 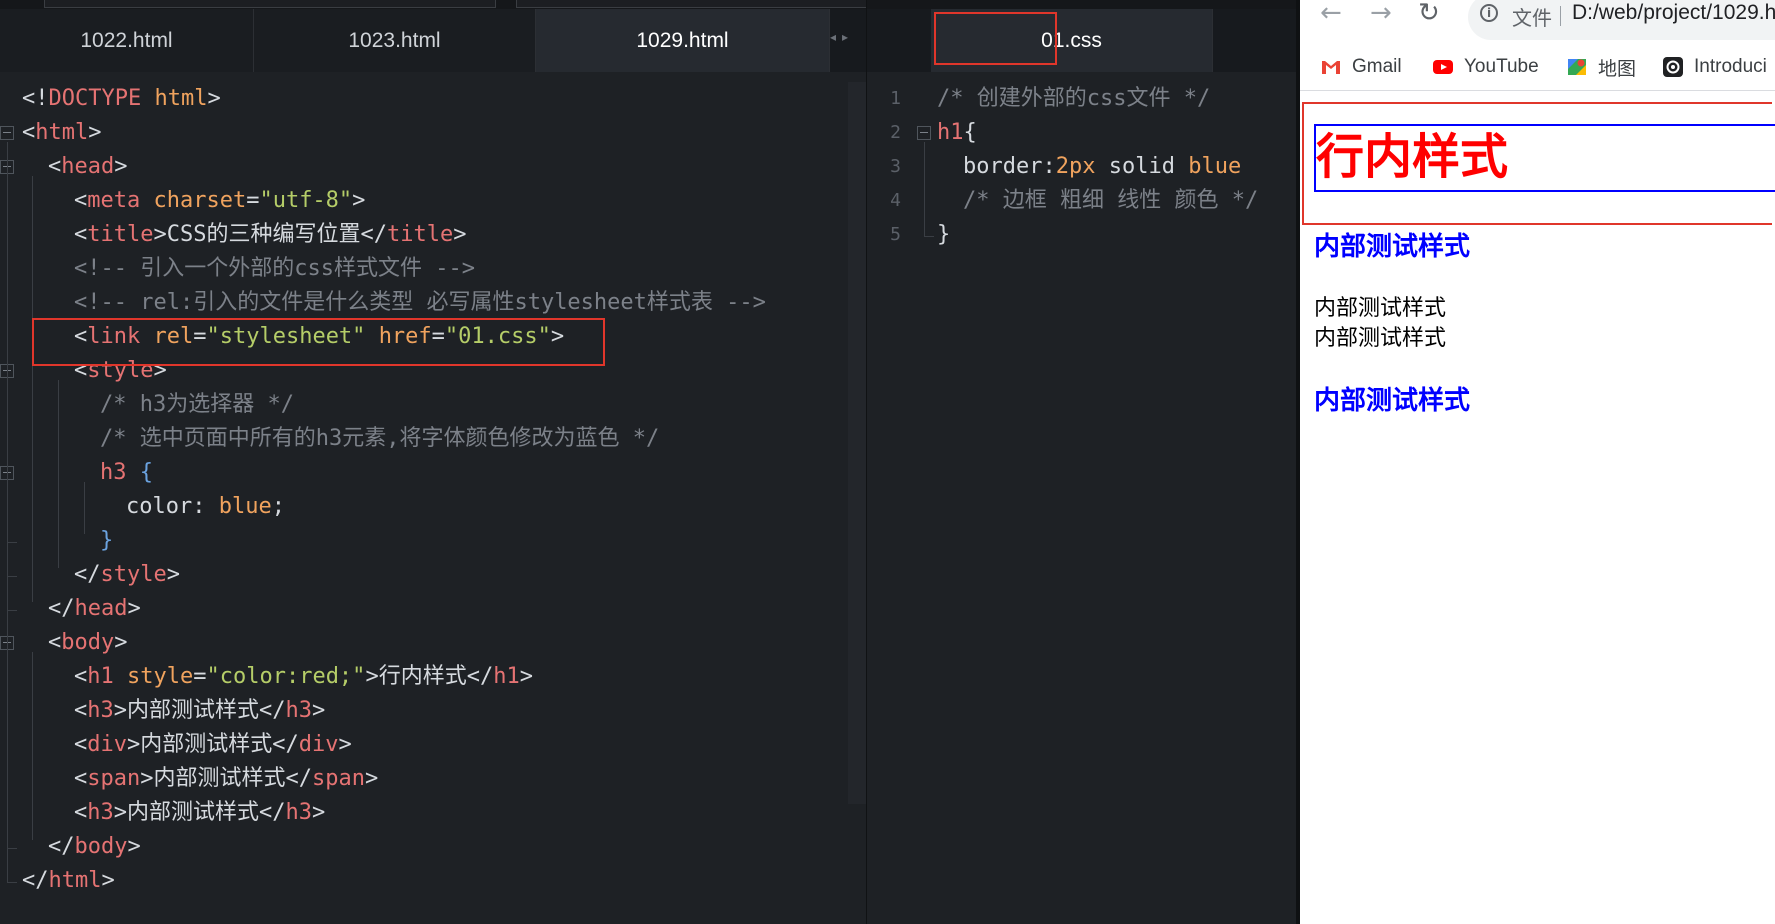 What do you see at coordinates (127, 575) in the screenshot?
I see `code-line: </style>` at bounding box center [127, 575].